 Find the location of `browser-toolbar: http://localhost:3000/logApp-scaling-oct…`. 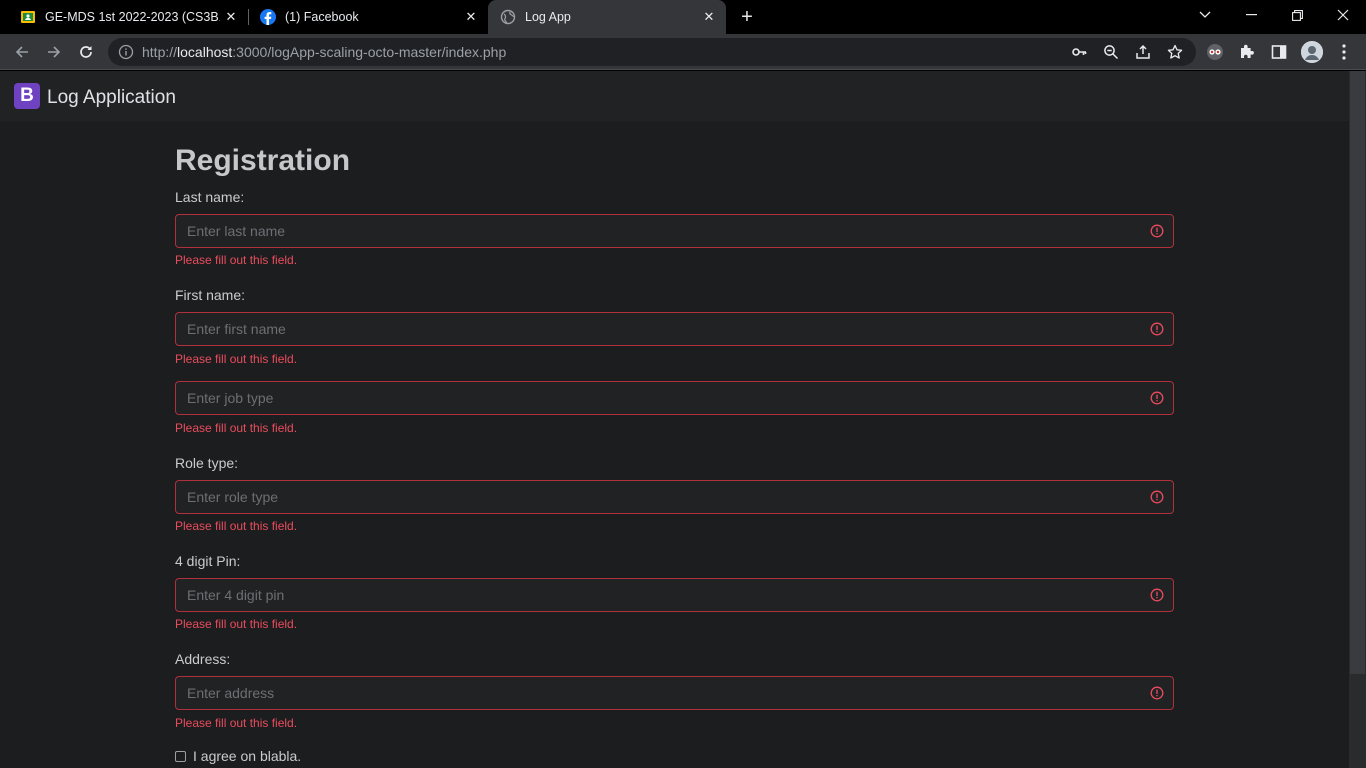

browser-toolbar: http://localhost:3000/logApp-scaling-oct… is located at coordinates (683, 52).